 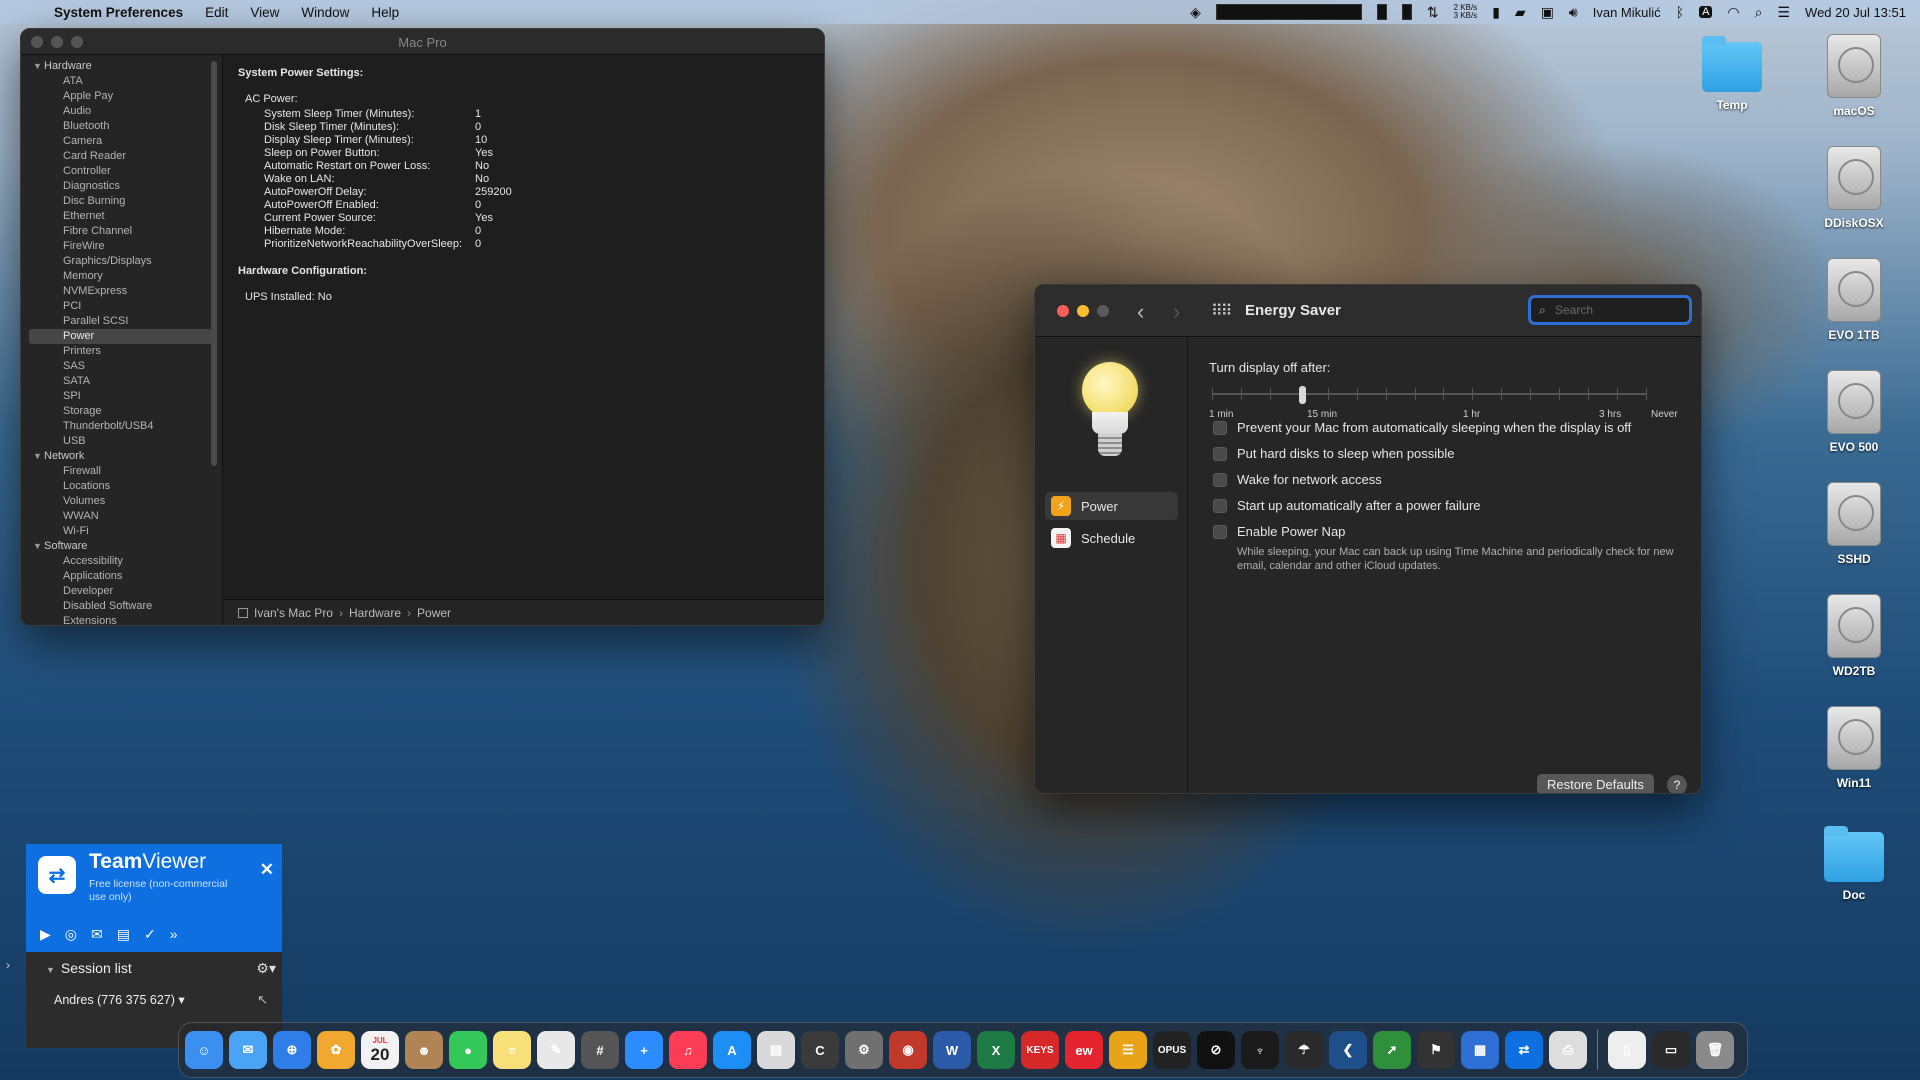 I want to click on ccleaner-icon: C, so click(x=820, y=1050).